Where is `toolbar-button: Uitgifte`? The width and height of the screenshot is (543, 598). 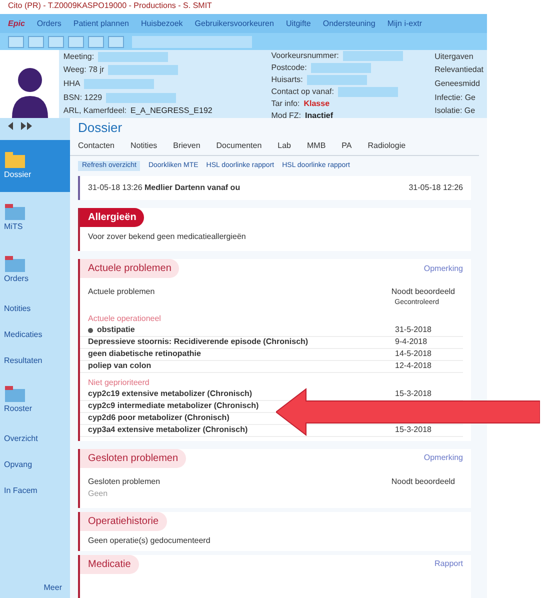
toolbar-button: Uitgifte is located at coordinates (298, 24).